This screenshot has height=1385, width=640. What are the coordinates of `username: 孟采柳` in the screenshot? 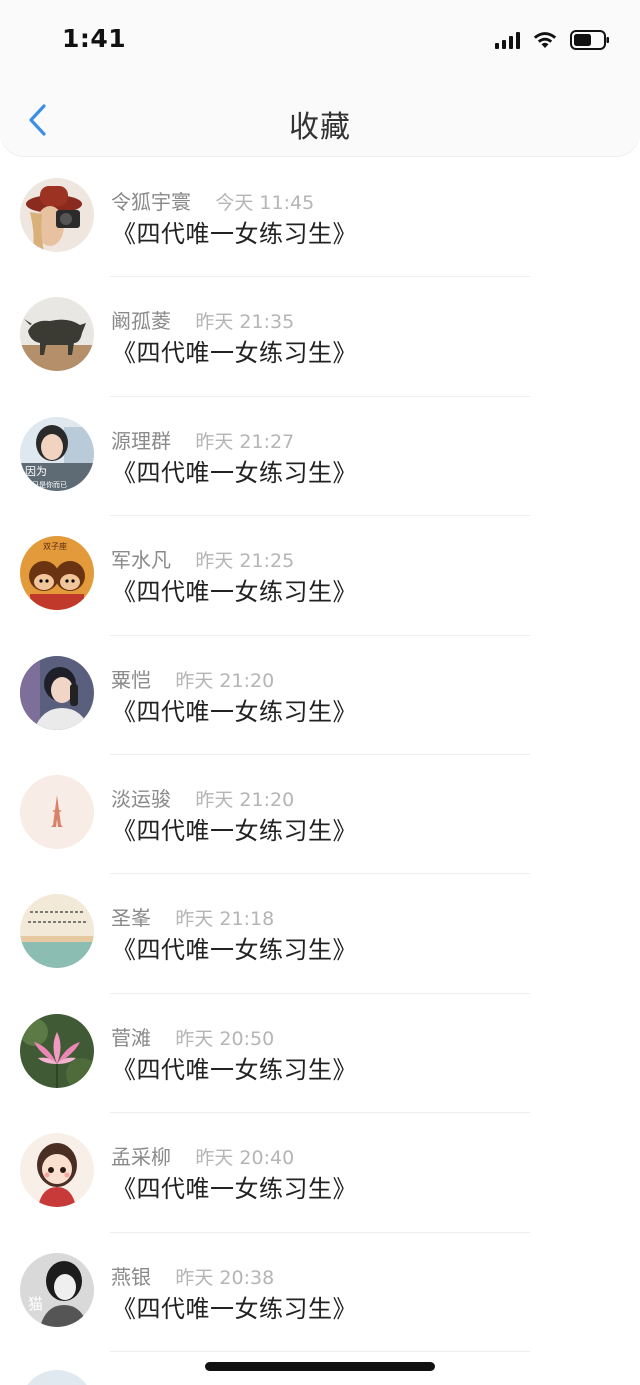 It's located at (141, 1157).